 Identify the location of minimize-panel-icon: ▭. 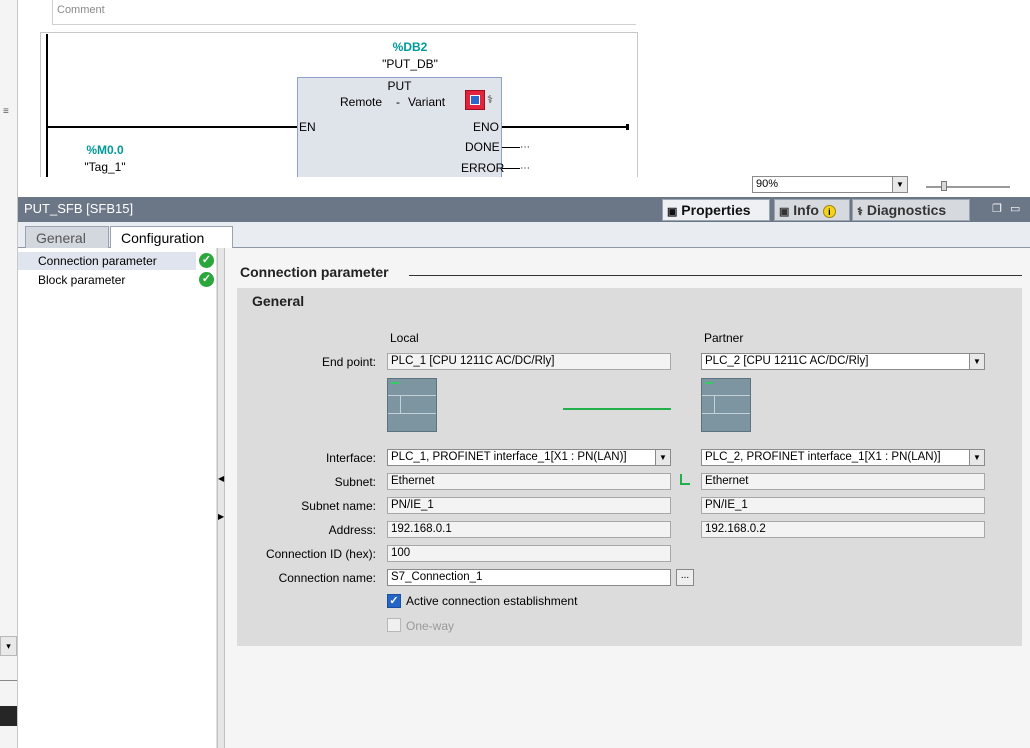
(1015, 208).